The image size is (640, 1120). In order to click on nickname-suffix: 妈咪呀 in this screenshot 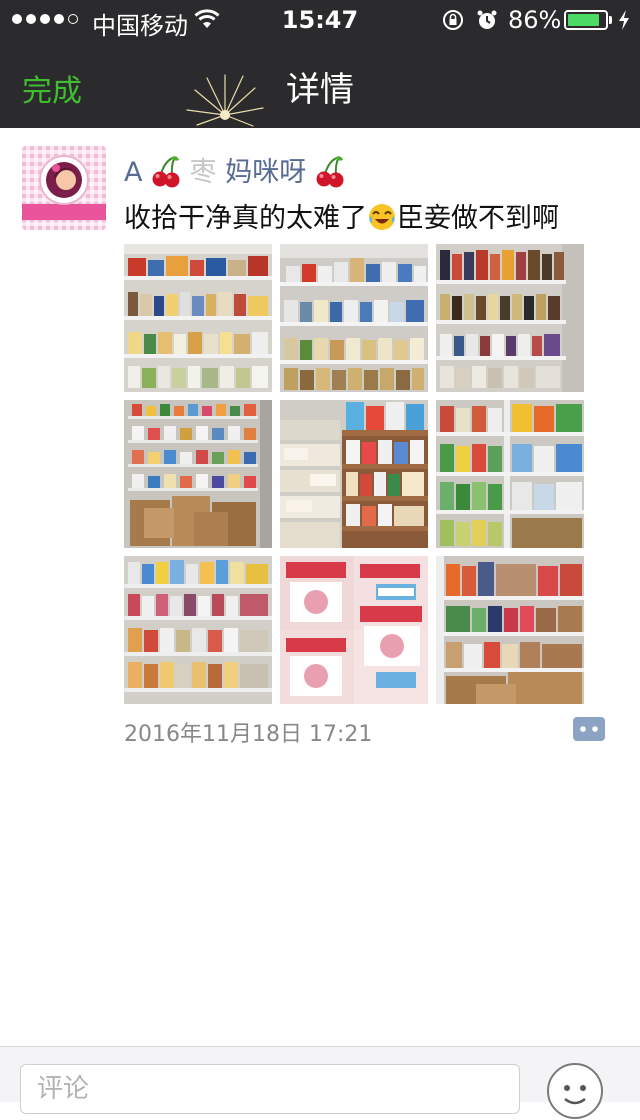, I will do `click(266, 172)`.